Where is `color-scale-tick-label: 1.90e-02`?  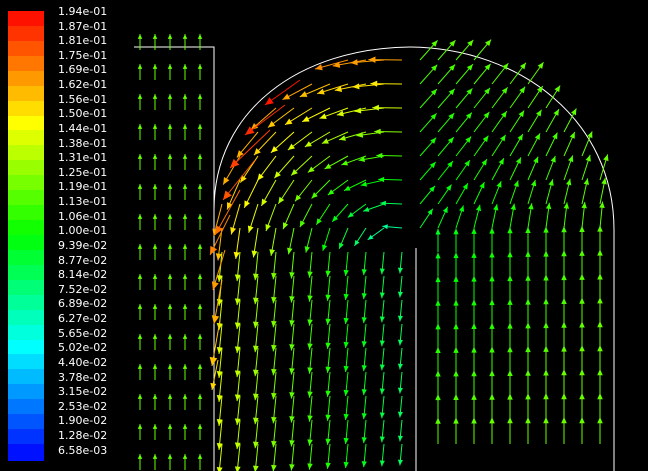 color-scale-tick-label: 1.90e-02 is located at coordinates (83, 421).